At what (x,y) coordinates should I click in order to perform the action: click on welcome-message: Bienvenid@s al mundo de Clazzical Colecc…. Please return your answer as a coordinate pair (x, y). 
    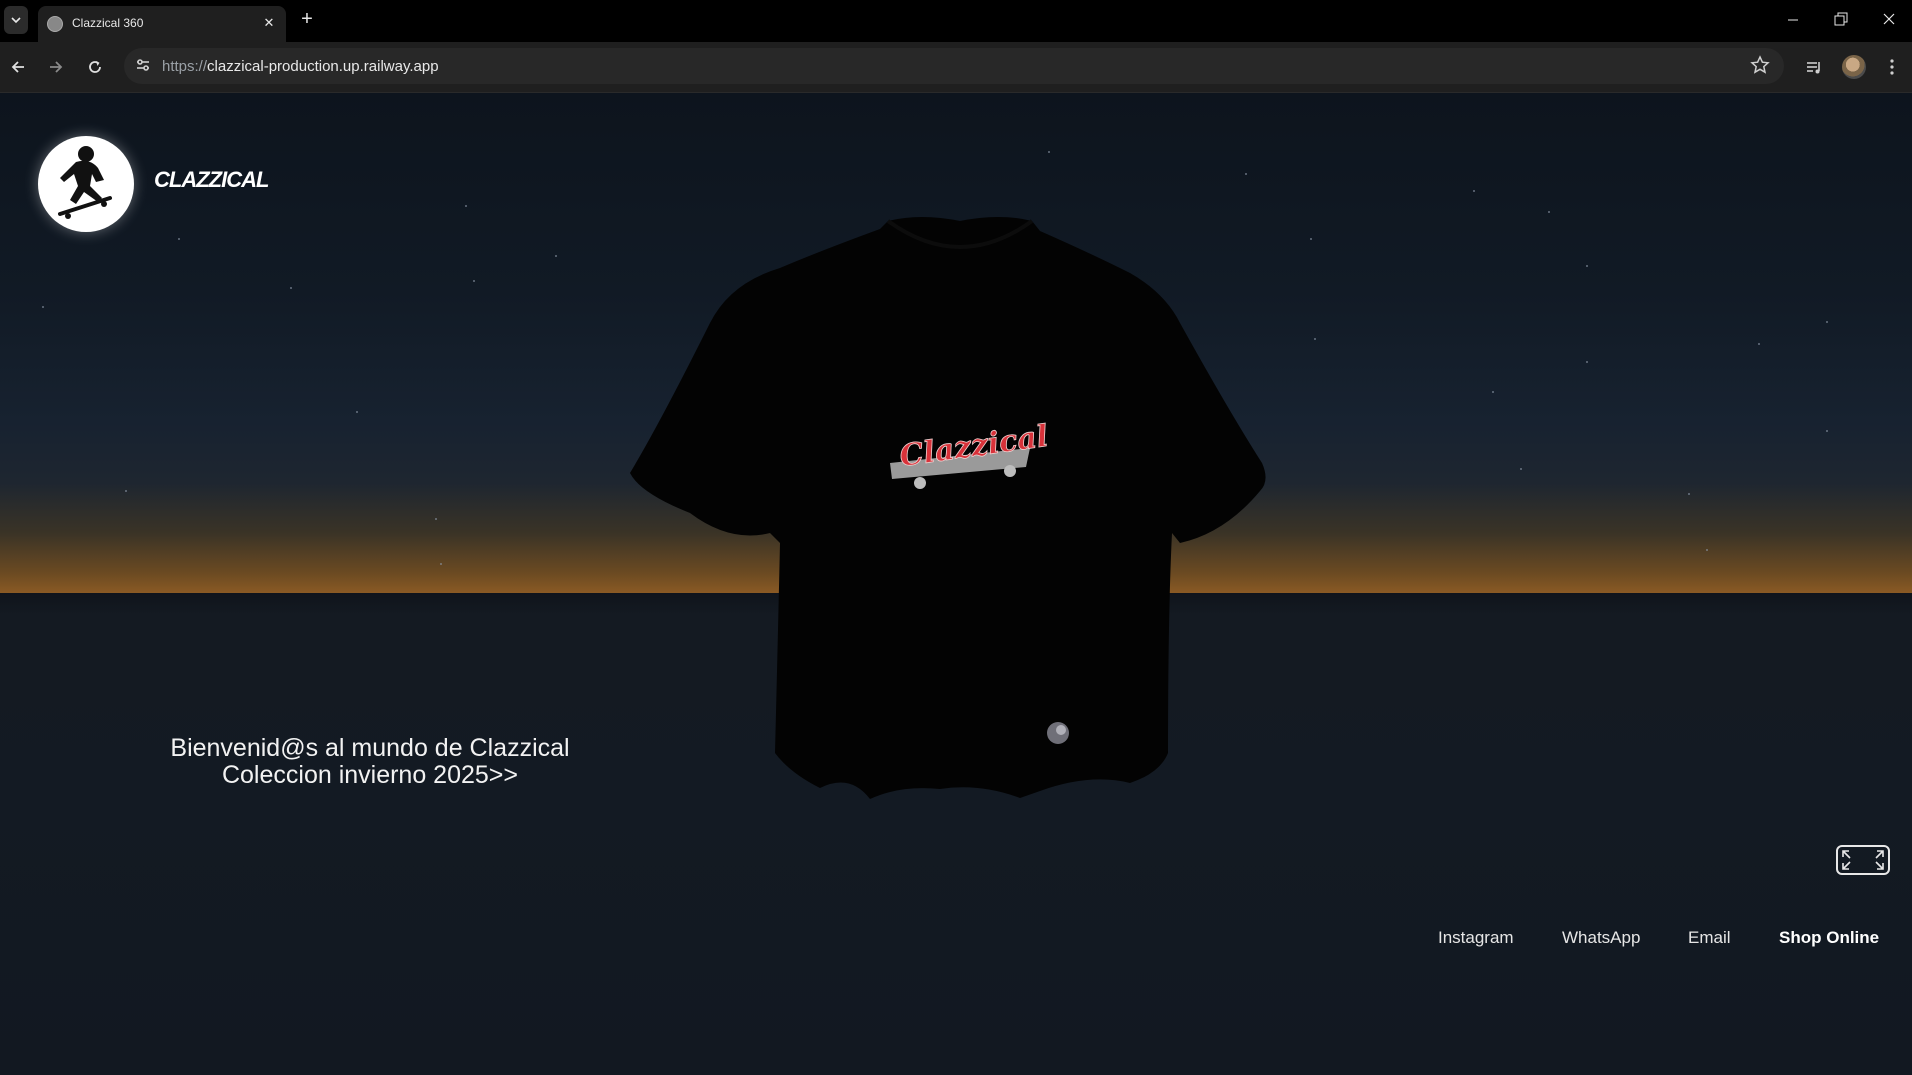
    Looking at the image, I should click on (370, 762).